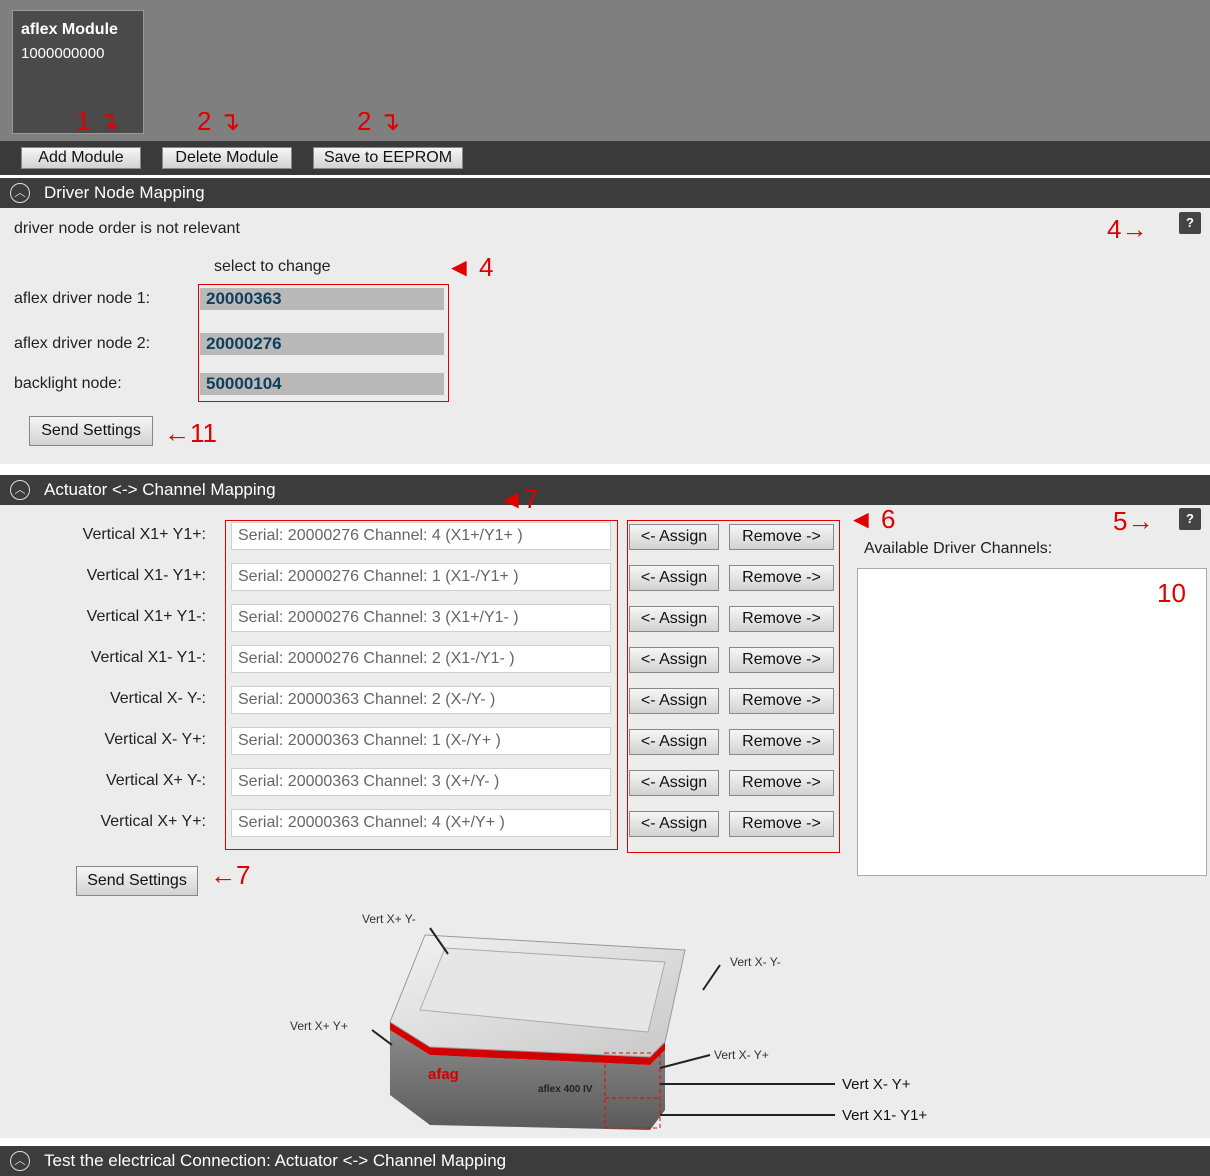 Image resolution: width=1210 pixels, height=1176 pixels. I want to click on driver-order-note: driver node order is not relevant, so click(127, 228).